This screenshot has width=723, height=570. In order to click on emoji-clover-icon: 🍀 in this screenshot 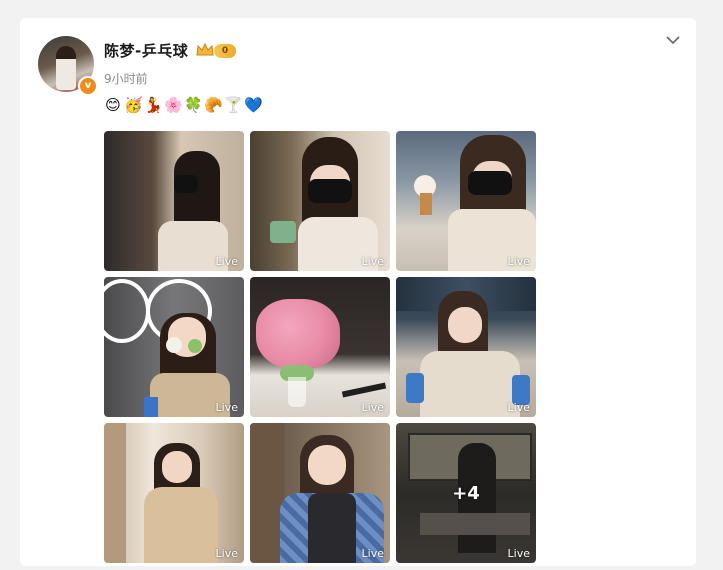, I will do `click(193, 105)`.